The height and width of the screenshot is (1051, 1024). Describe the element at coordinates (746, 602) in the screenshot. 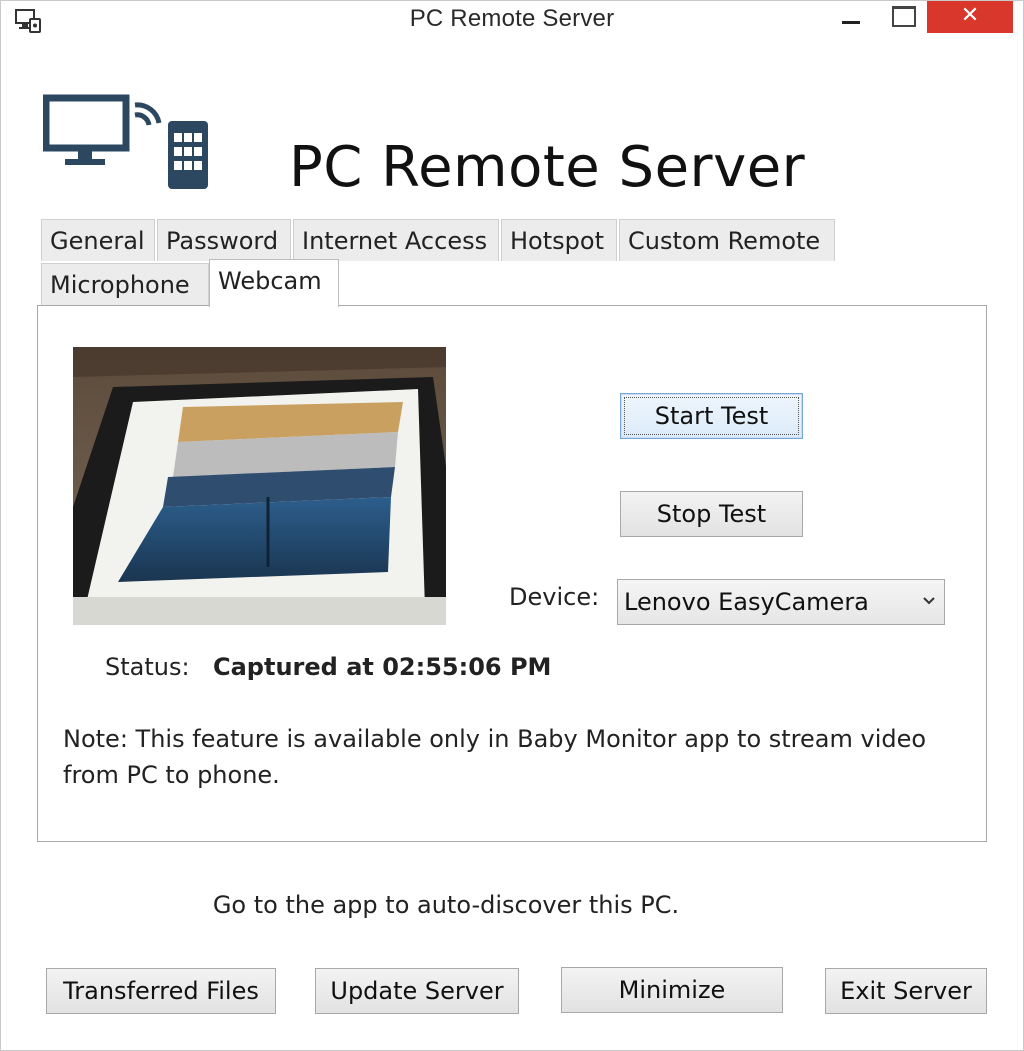

I see `device-select-value: Lenovo EasyCamera` at that location.